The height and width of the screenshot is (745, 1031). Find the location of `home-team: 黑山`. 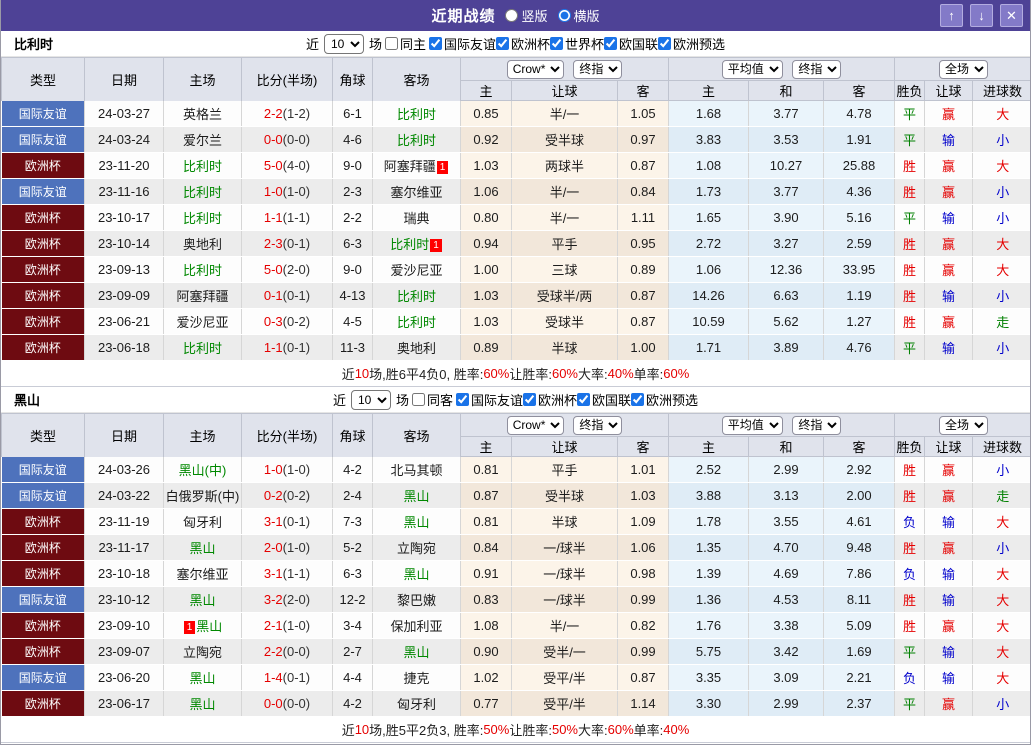

home-team: 黑山 is located at coordinates (202, 547).